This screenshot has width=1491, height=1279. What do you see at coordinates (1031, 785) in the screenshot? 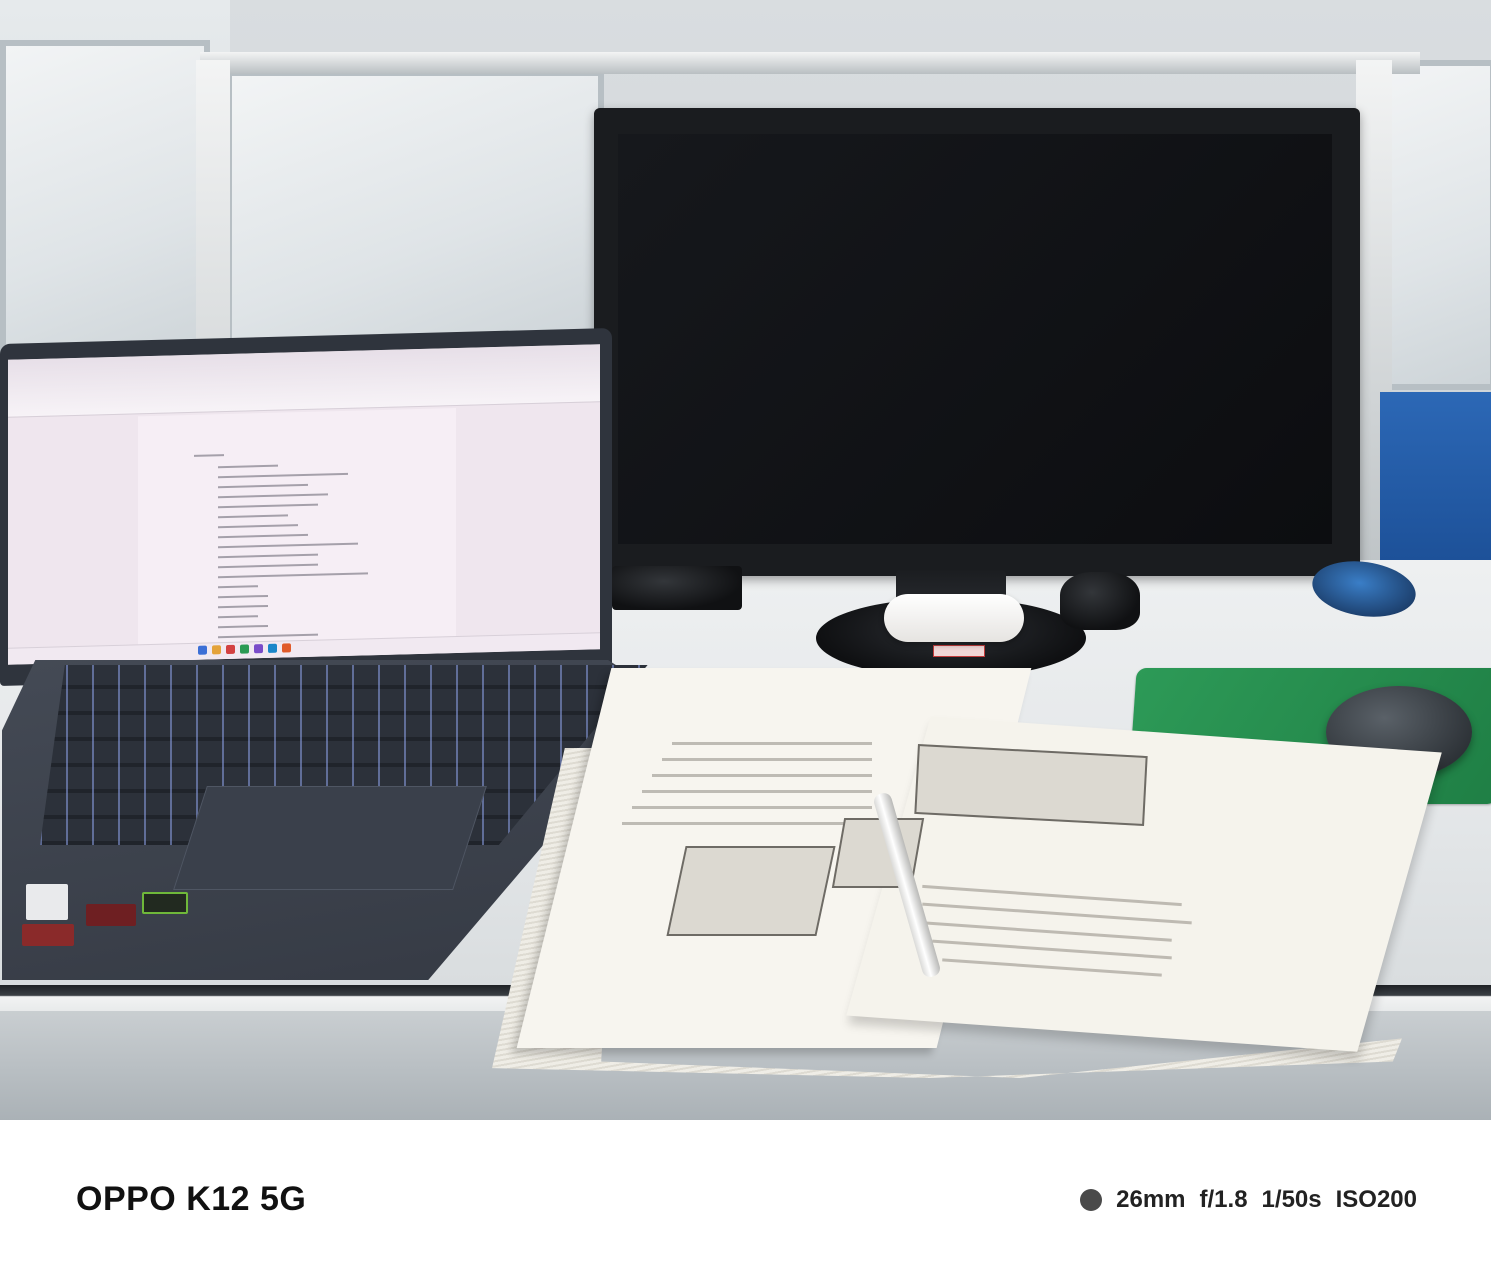
I see `book-figure-right-top` at bounding box center [1031, 785].